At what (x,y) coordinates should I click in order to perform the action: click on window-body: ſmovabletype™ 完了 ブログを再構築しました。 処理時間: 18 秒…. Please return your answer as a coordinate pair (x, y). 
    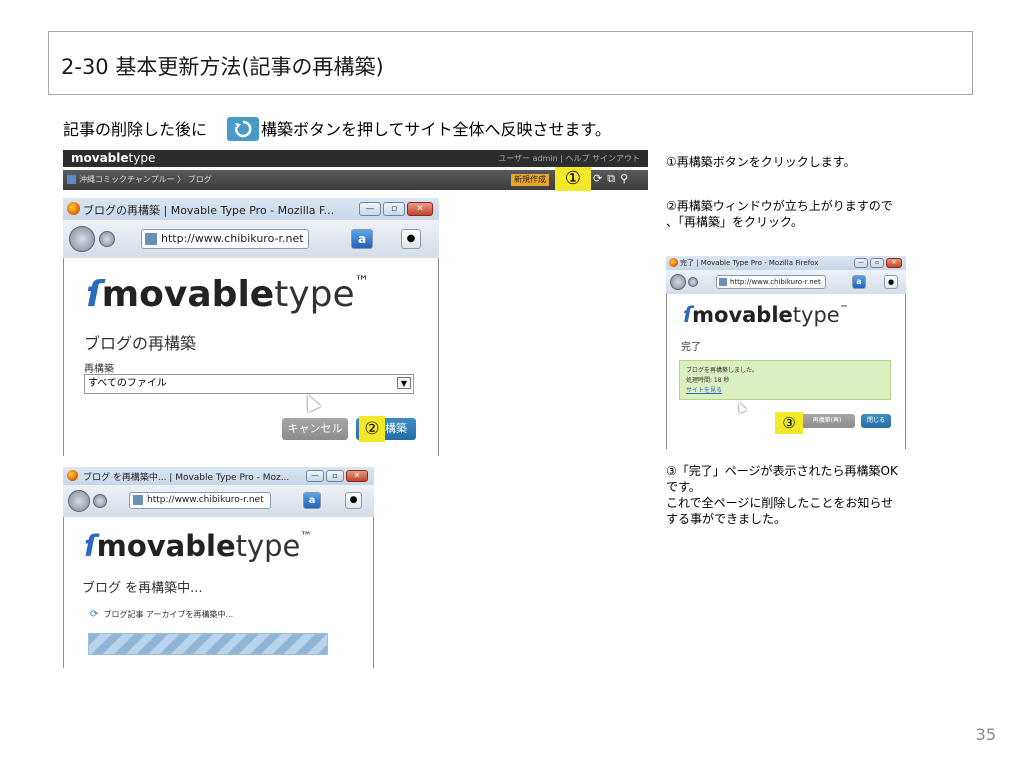
    Looking at the image, I should click on (786, 371).